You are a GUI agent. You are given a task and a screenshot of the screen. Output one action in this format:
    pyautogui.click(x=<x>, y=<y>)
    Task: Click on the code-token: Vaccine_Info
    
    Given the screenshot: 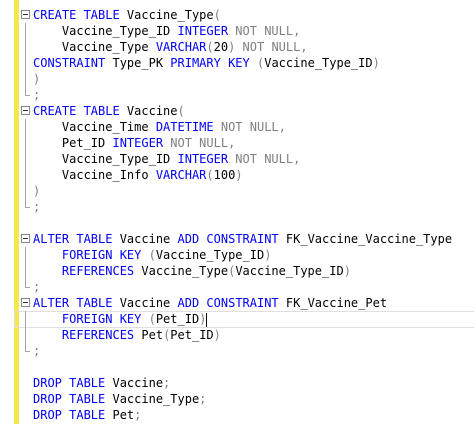 What is the action you would take?
    pyautogui.click(x=94, y=175)
    